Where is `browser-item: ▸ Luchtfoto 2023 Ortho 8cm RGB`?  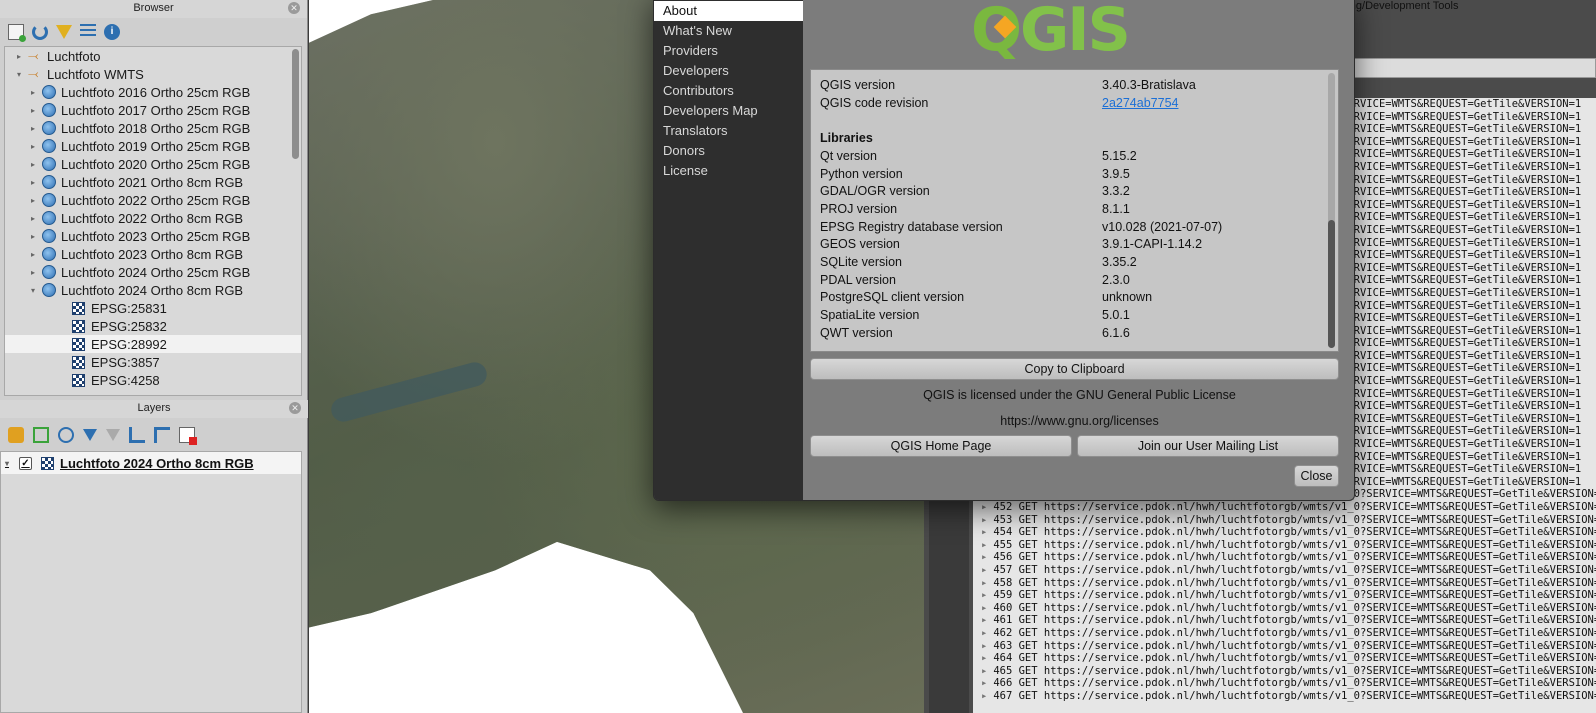 browser-item: ▸ Luchtfoto 2023 Ortho 8cm RGB is located at coordinates (153, 254).